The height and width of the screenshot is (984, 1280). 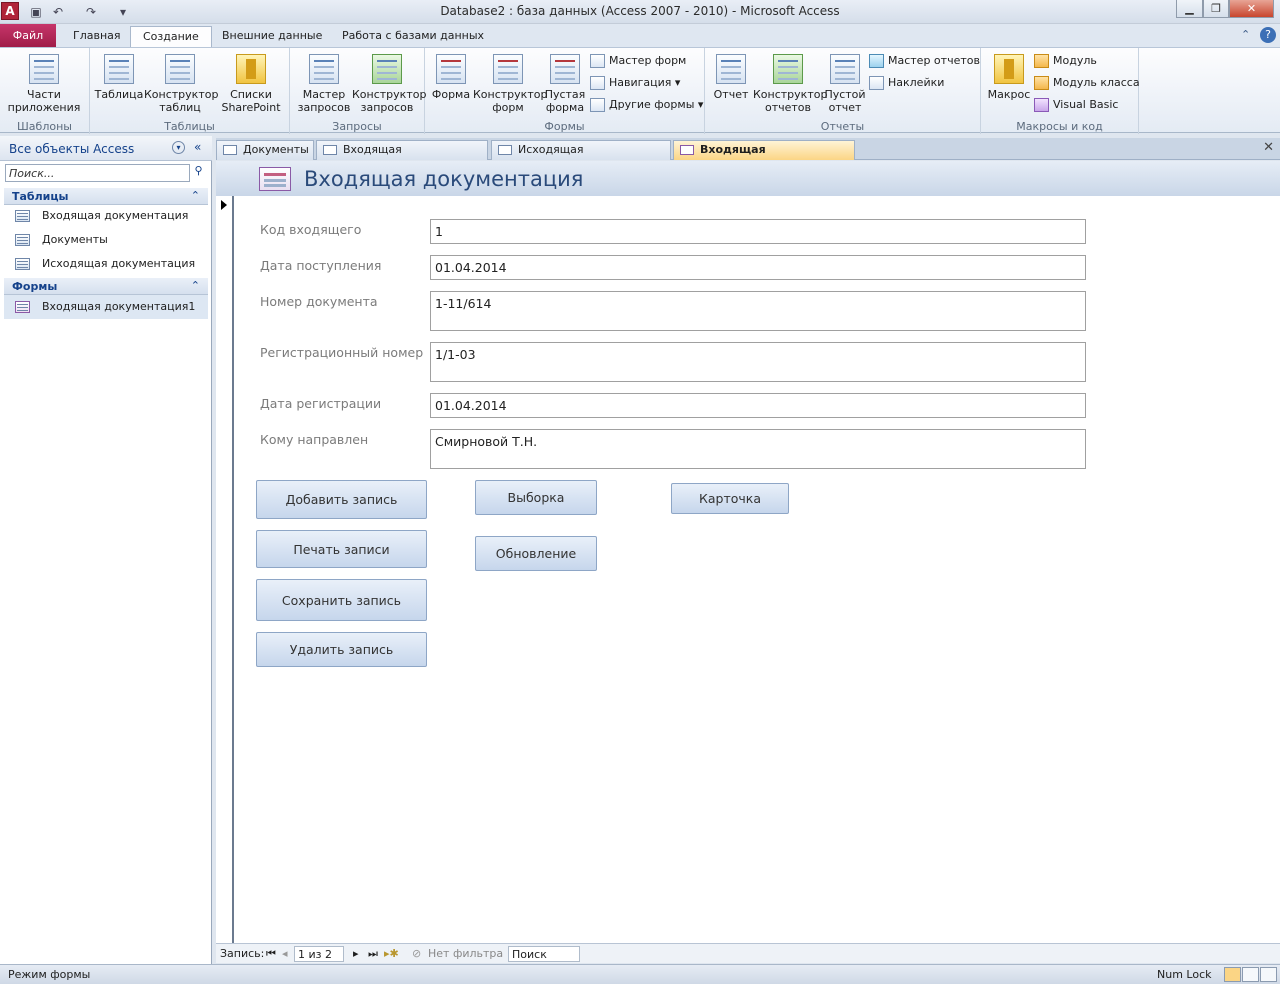 I want to click on addressee-field: Смирновой Т.Н., so click(x=758, y=449).